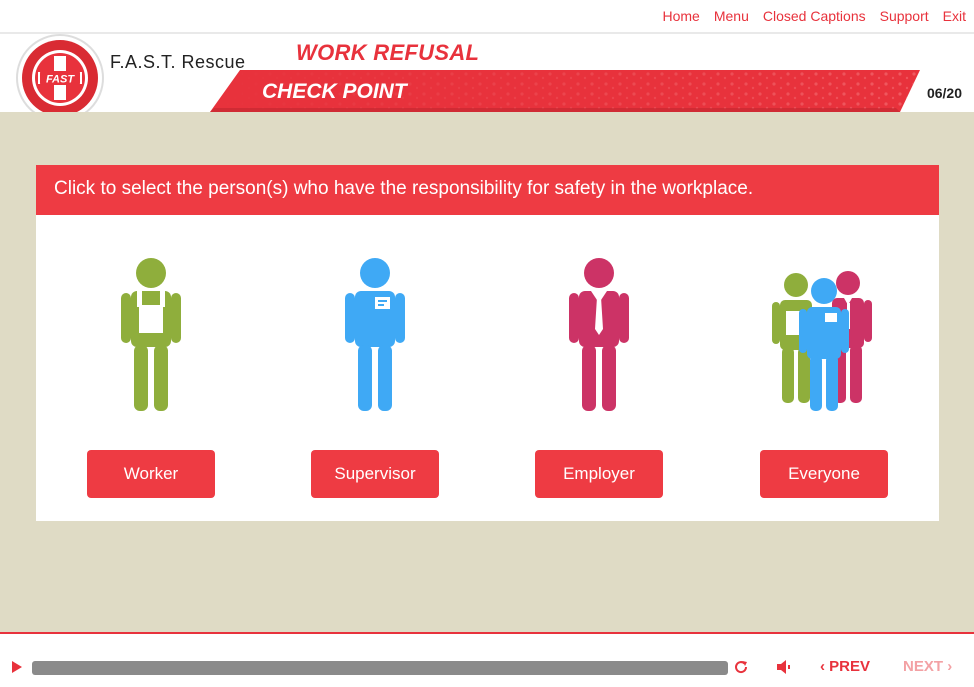  Describe the element at coordinates (904, 16) in the screenshot. I see `nav-link-support: Support` at that location.